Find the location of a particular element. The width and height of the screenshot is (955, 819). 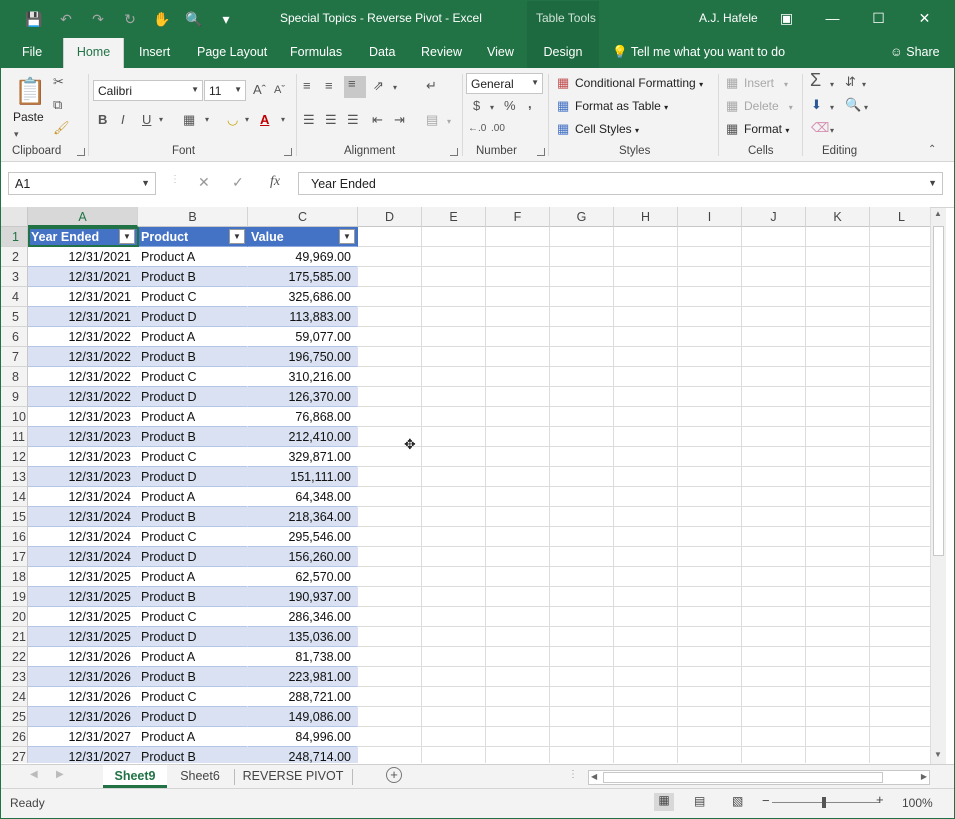

row-header: 15 is located at coordinates (14, 517).